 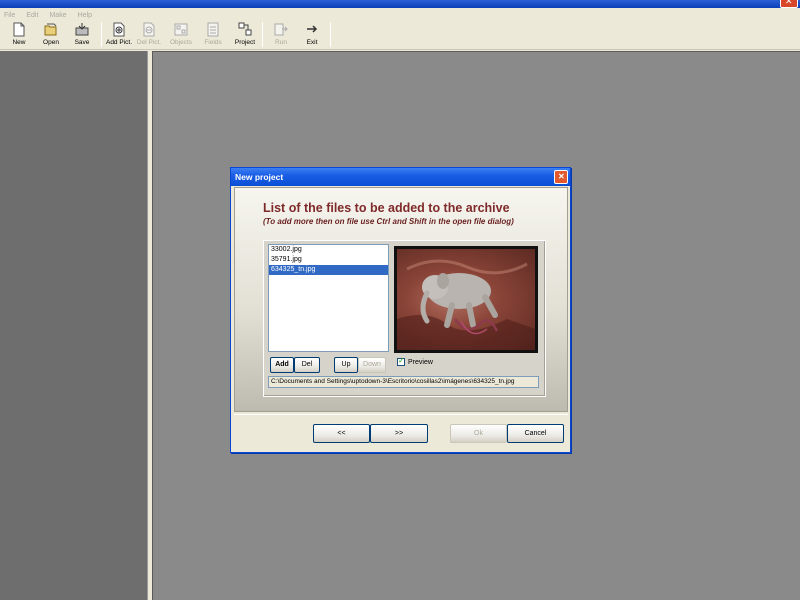 What do you see at coordinates (259, 177) in the screenshot?
I see `dialog-title: New project` at bounding box center [259, 177].